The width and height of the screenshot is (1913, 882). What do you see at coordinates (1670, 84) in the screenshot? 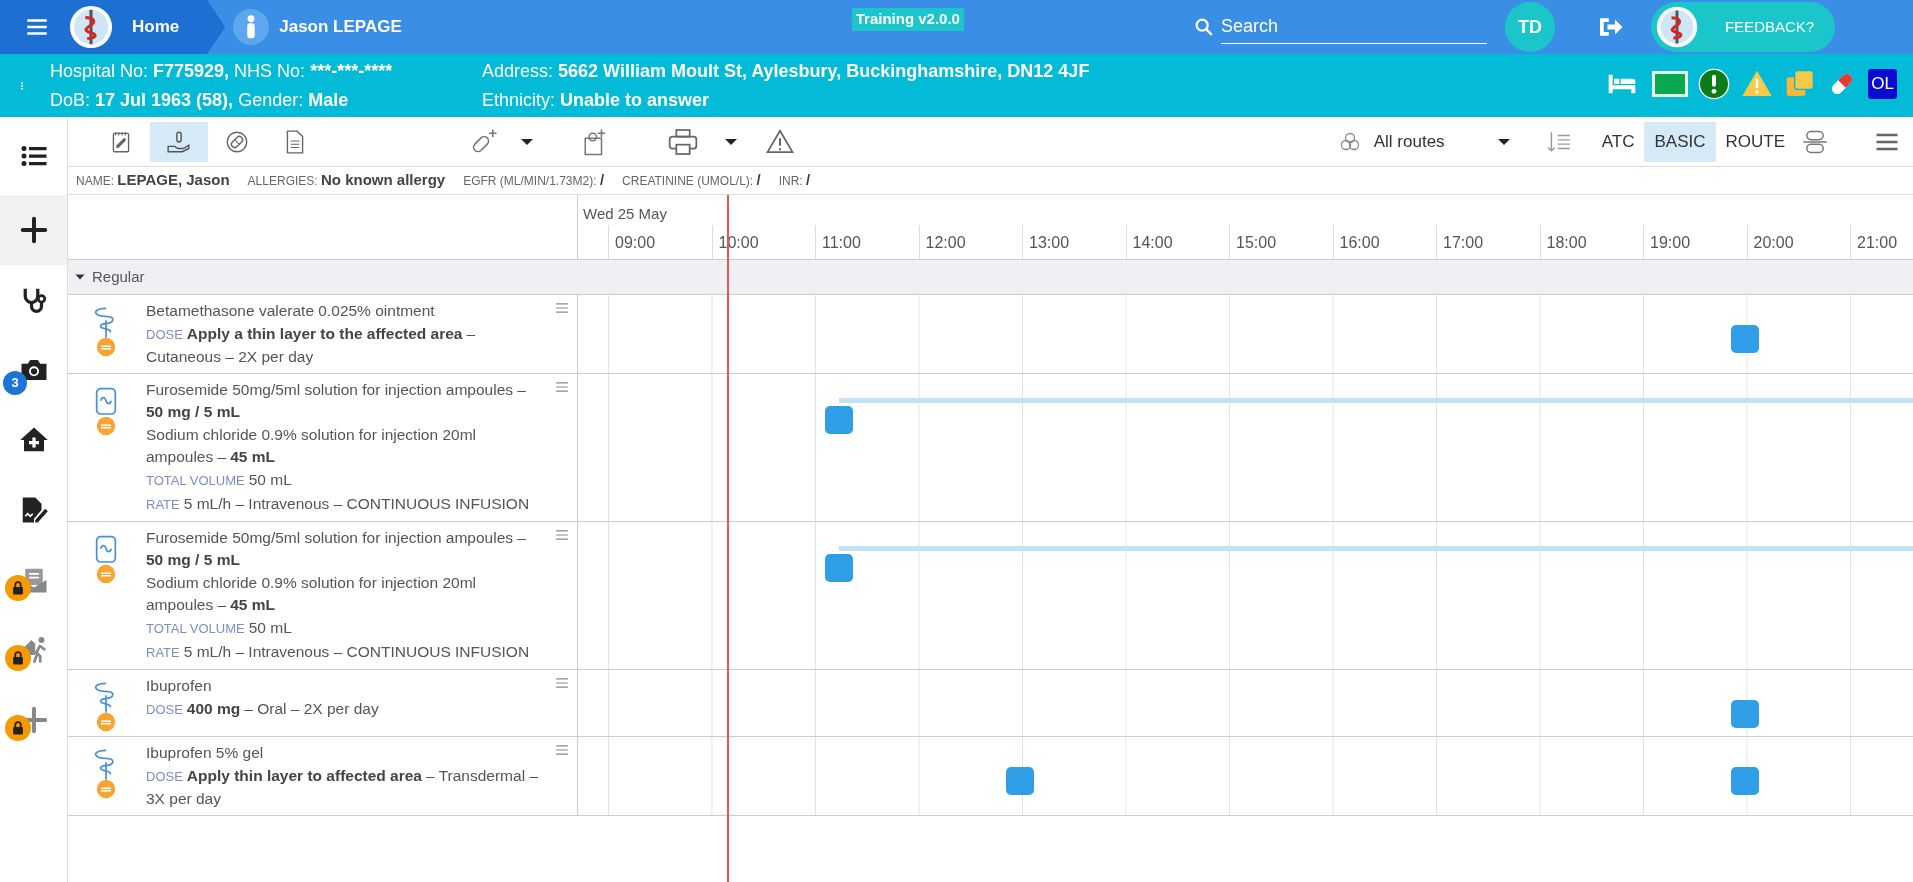
I see `status-flag-icon` at bounding box center [1670, 84].